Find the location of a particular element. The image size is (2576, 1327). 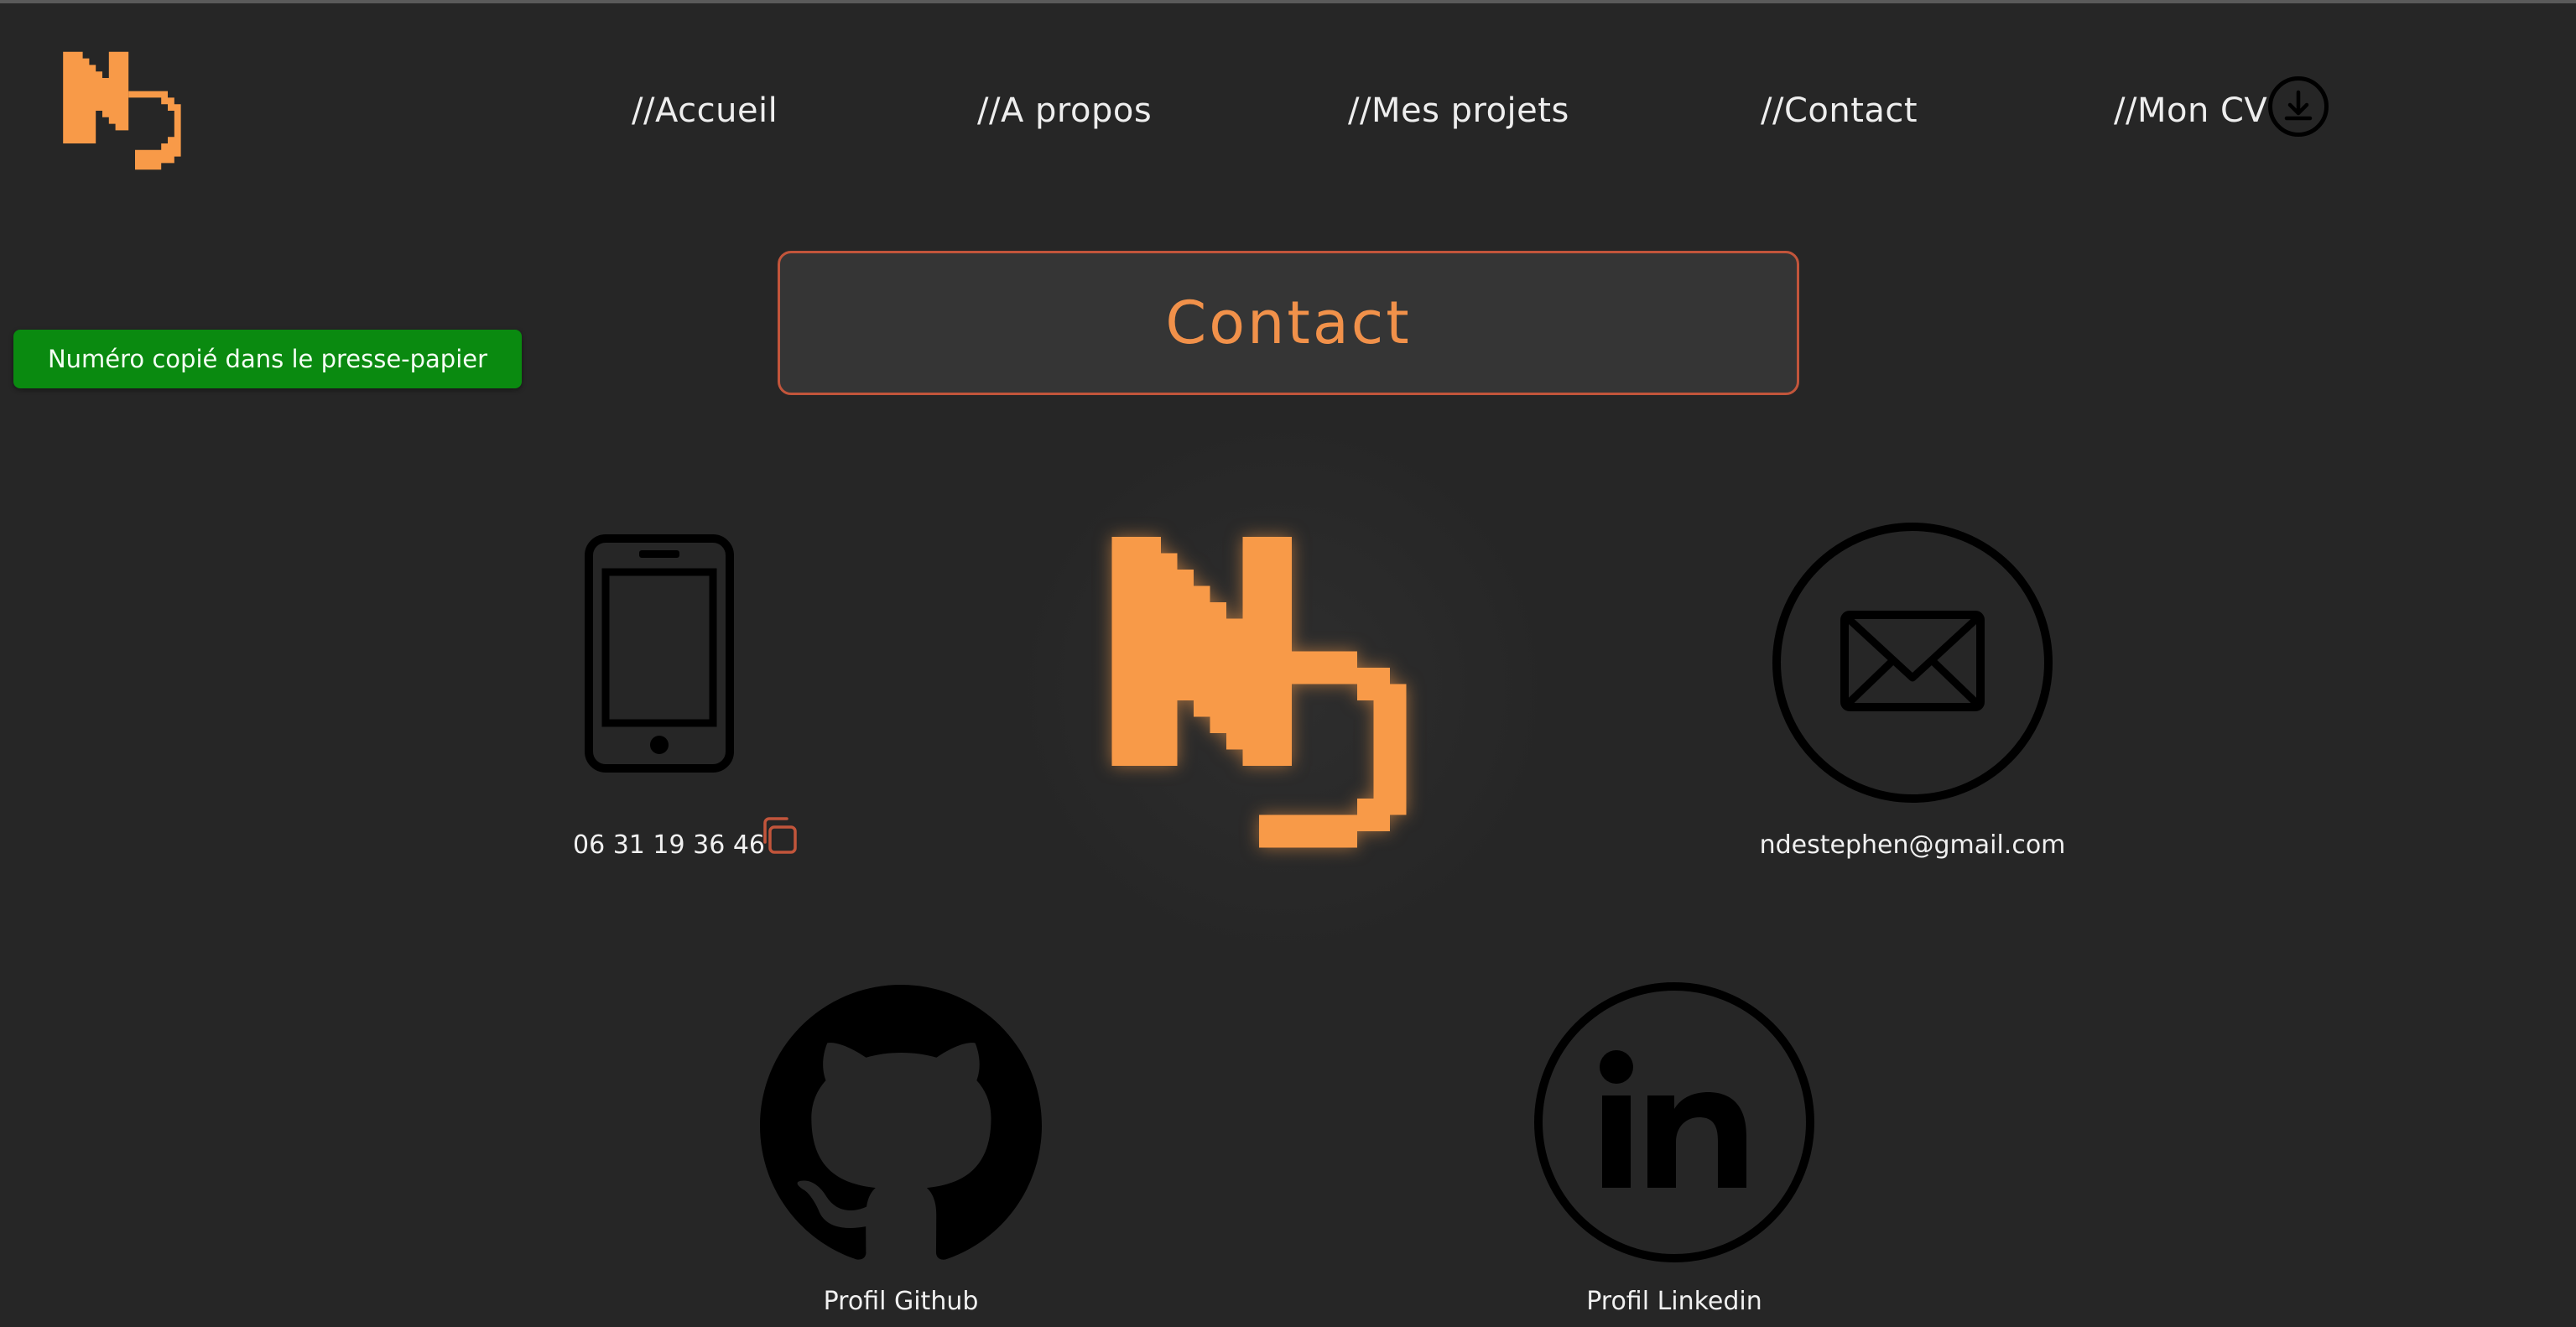

page-title: Contact is located at coordinates (1288, 323).